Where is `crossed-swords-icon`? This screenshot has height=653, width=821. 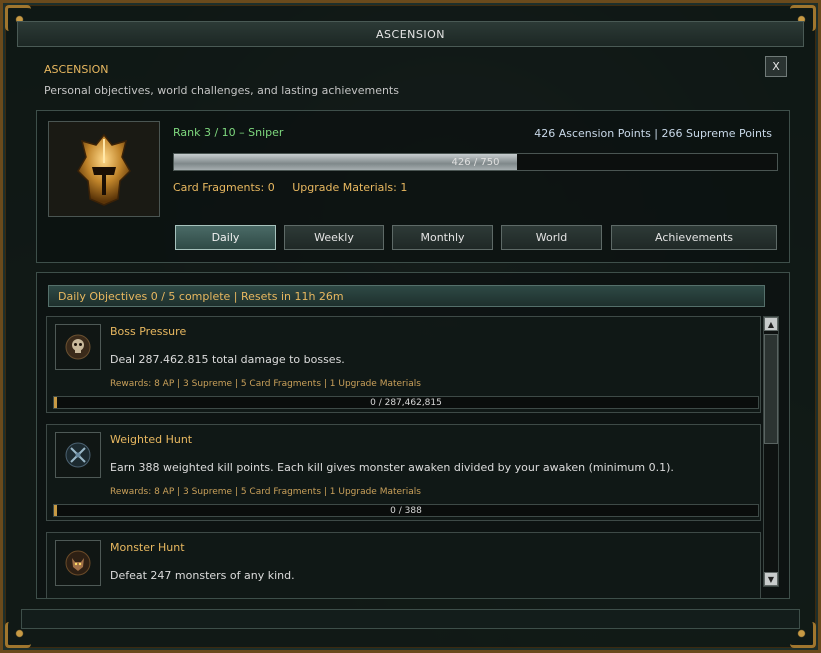
crossed-swords-icon is located at coordinates (78, 455).